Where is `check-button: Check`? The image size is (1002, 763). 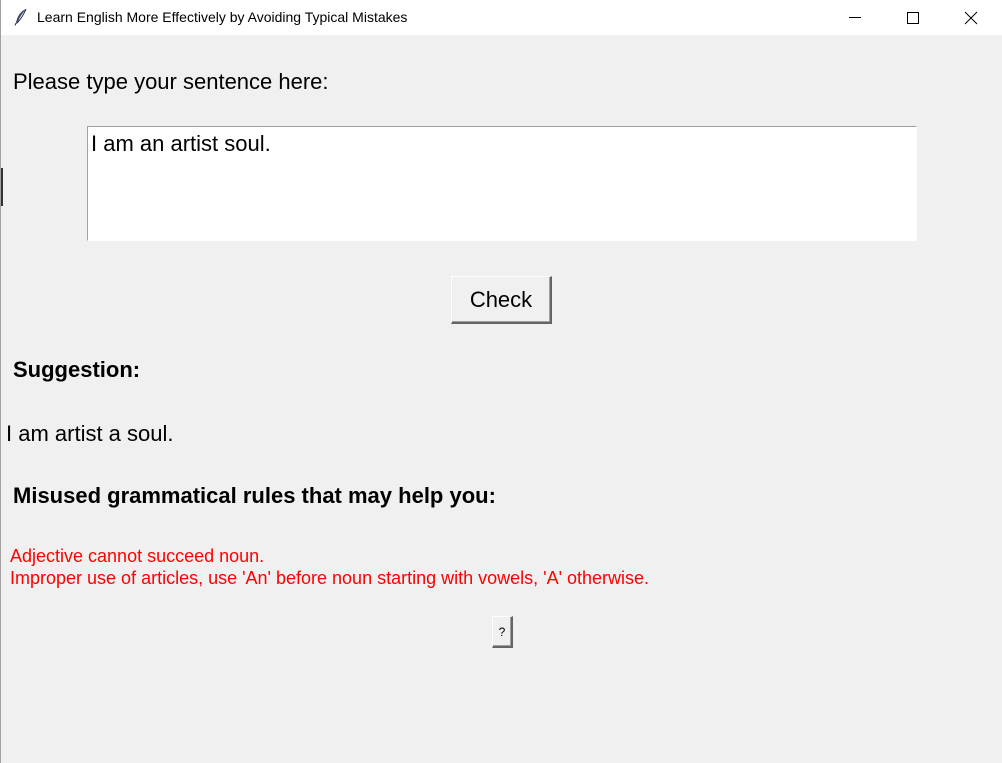
check-button: Check is located at coordinates (501, 300).